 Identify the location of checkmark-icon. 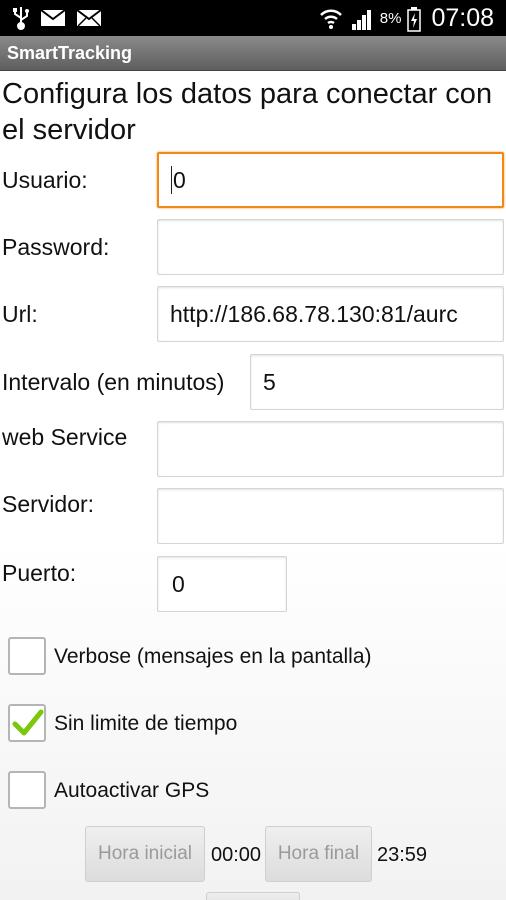
(28, 725).